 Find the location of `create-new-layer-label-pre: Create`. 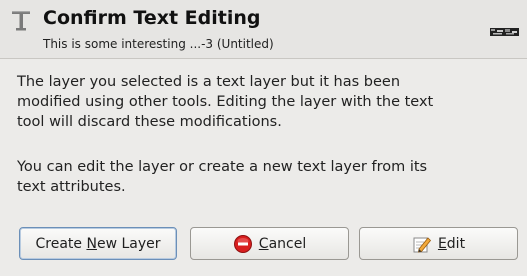

create-new-layer-label-pre: Create is located at coordinates (61, 243).